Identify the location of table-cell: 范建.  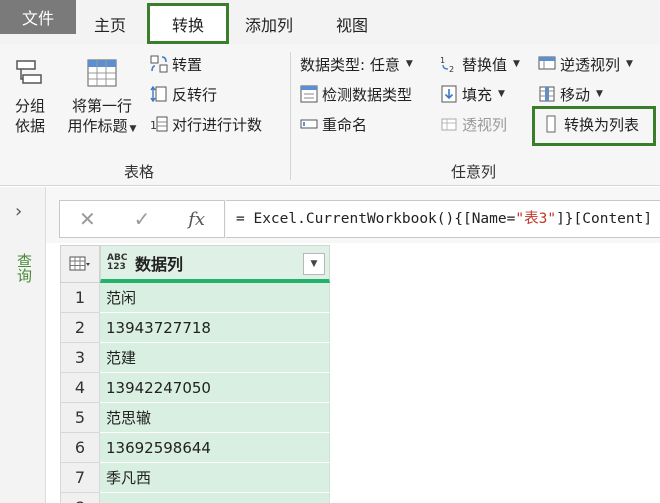
(215, 358).